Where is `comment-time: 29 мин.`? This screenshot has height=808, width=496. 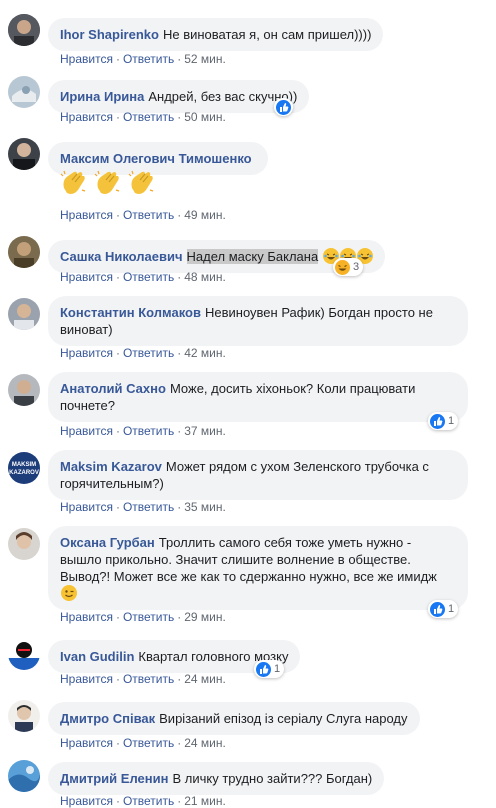
comment-time: 29 мин. is located at coordinates (205, 617).